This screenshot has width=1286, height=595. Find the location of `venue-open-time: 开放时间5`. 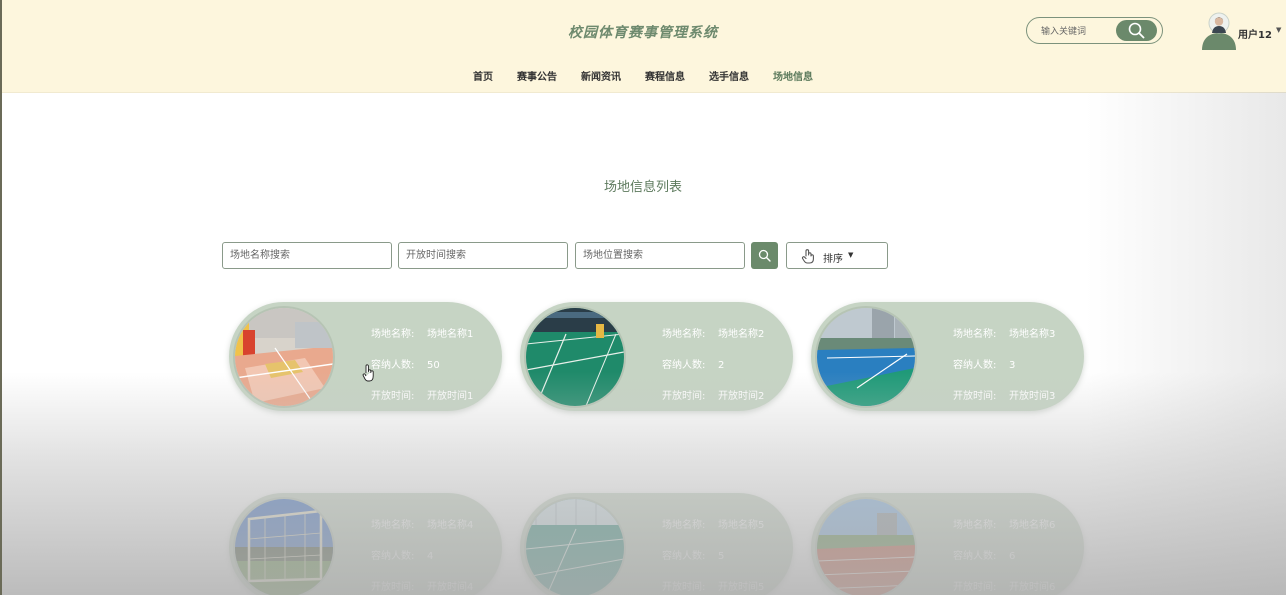

venue-open-time: 开放时间5 is located at coordinates (741, 587).